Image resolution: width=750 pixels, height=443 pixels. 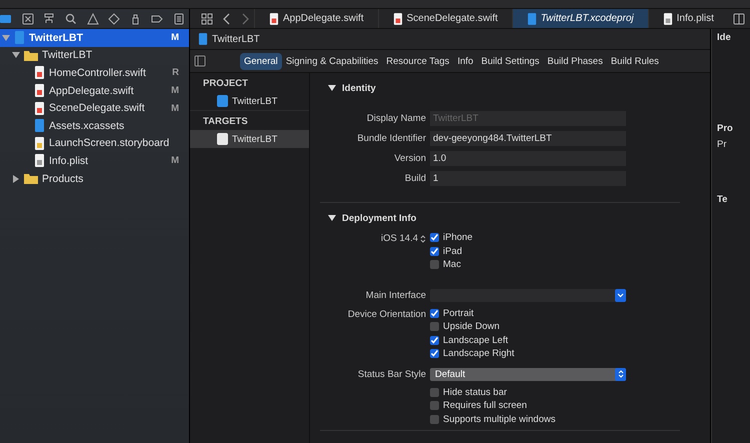 I want to click on chevron-down-icon, so click(x=620, y=295).